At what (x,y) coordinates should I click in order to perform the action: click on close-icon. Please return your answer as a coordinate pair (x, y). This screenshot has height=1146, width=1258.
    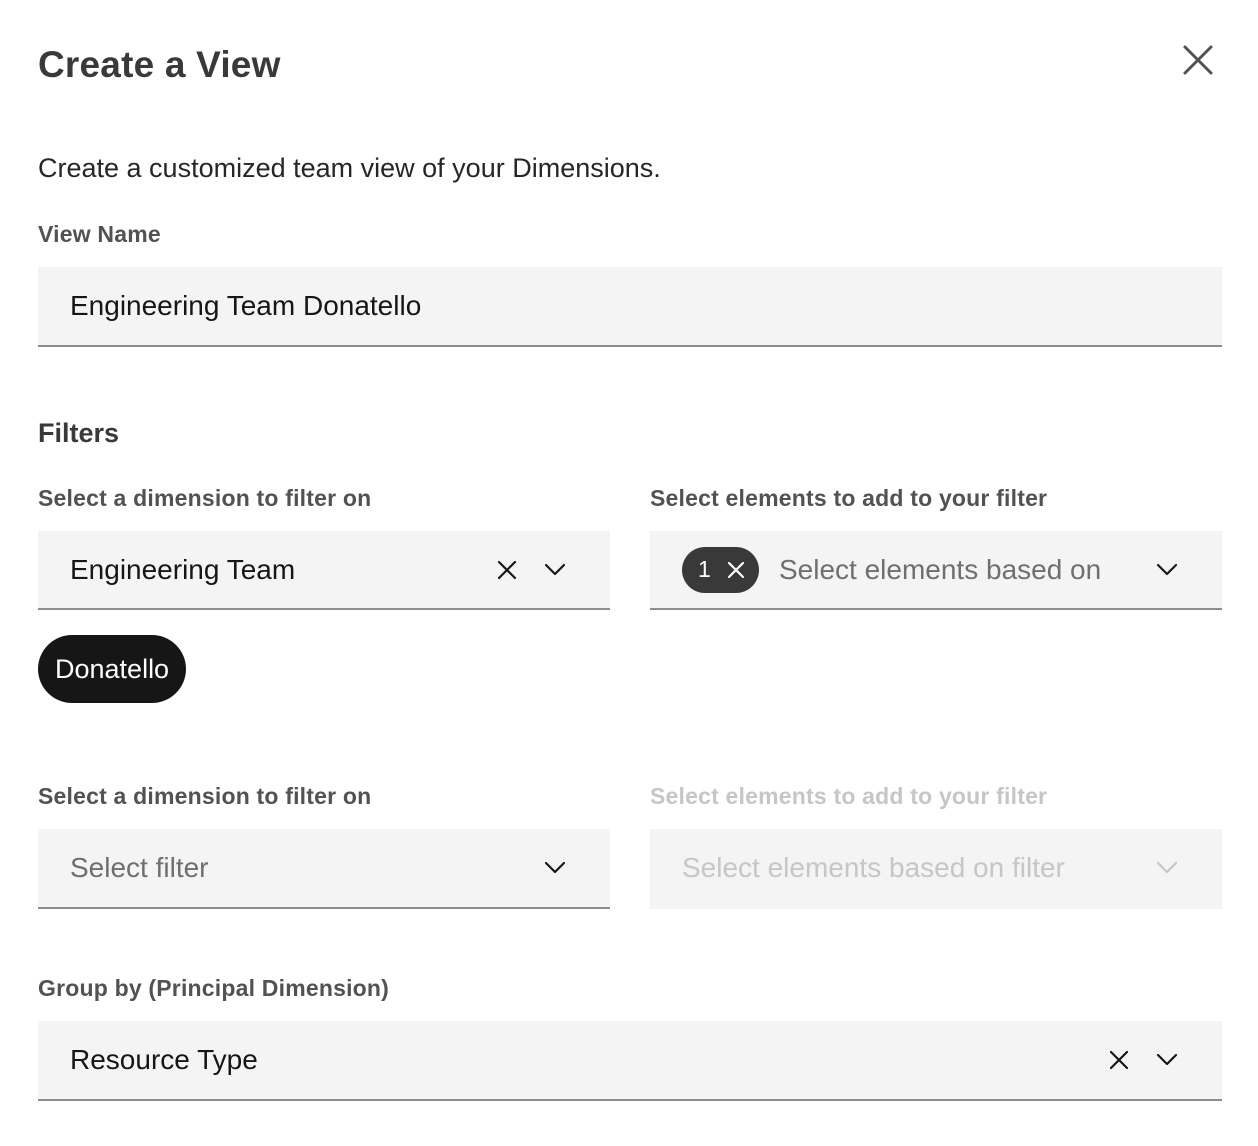
    Looking at the image, I should click on (1198, 60).